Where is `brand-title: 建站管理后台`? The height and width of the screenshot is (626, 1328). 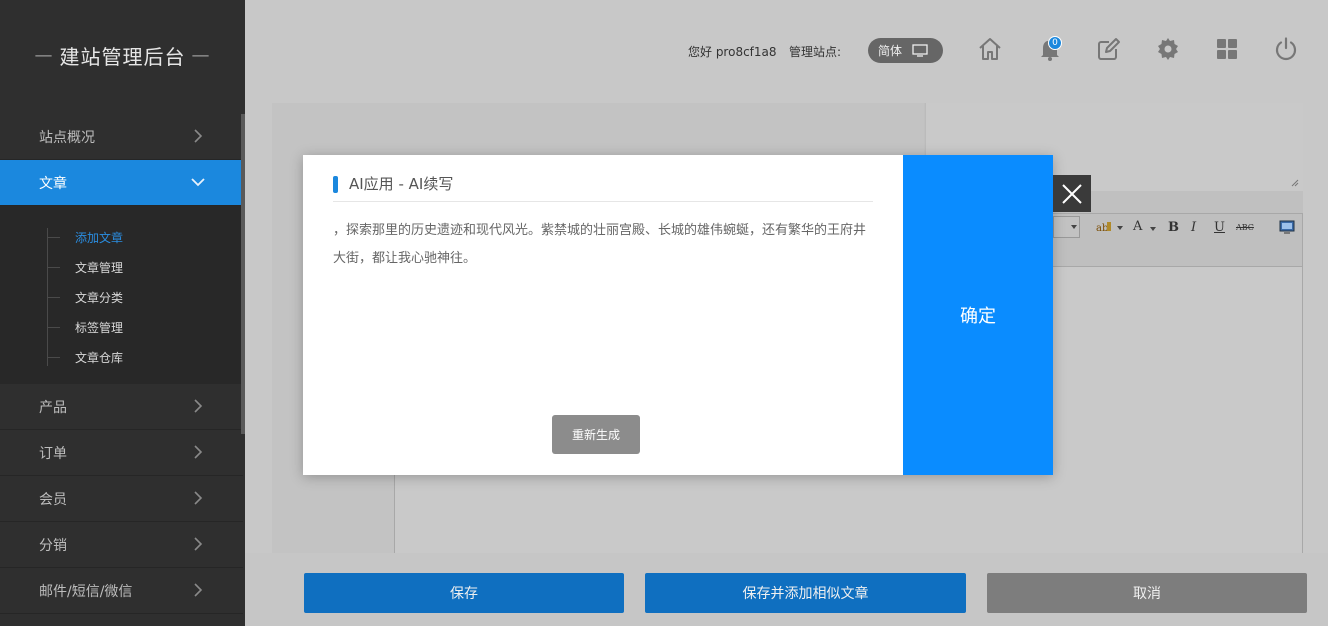
brand-title: 建站管理后台 is located at coordinates (122, 56).